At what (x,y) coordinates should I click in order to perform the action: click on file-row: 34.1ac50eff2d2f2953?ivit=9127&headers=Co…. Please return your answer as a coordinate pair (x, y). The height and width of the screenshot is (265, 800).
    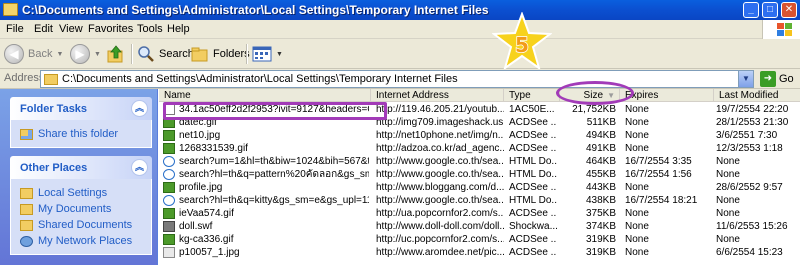
    Looking at the image, I should click on (479, 109).